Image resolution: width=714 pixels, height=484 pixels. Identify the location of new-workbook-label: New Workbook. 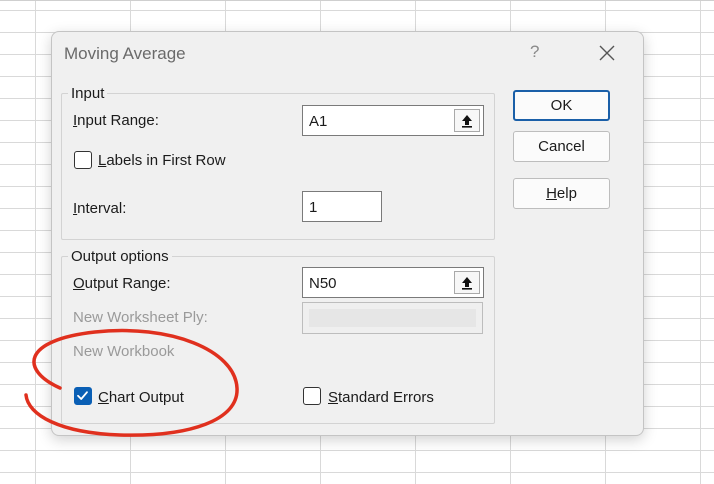
(124, 351).